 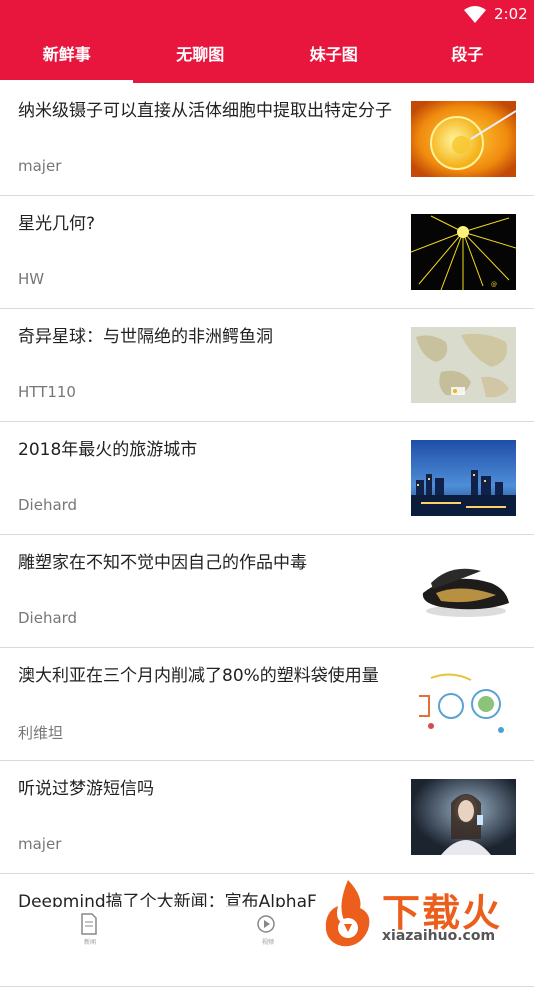 I want to click on status-bar: 2:02, so click(x=267, y=15).